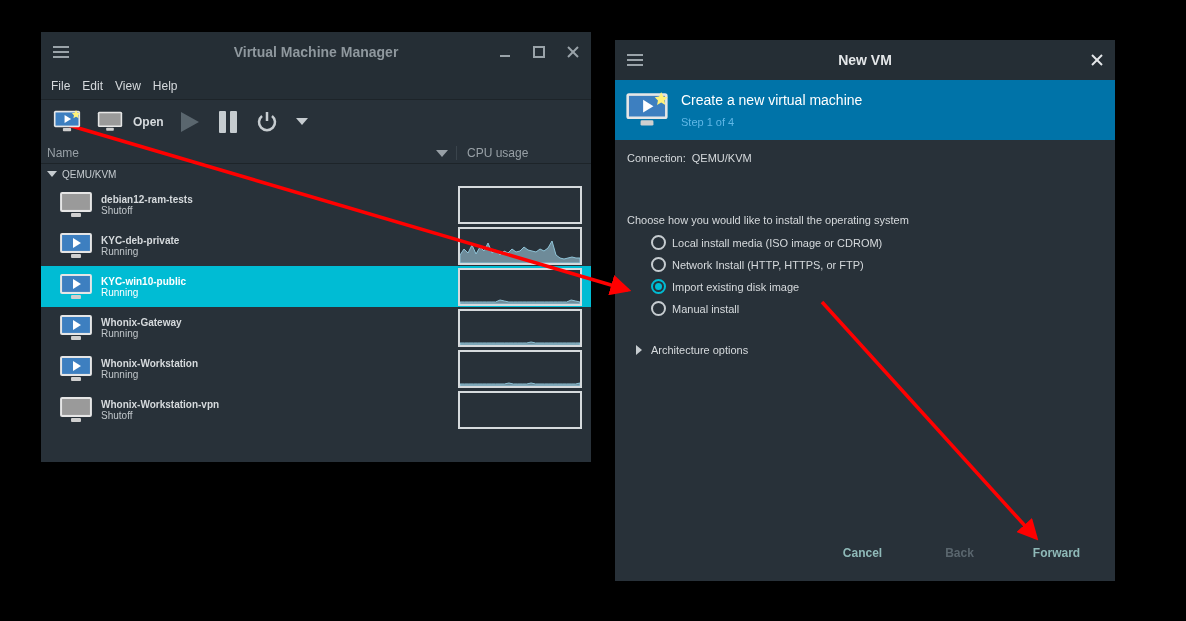  I want to click on menu-item: Edit, so click(93, 85).